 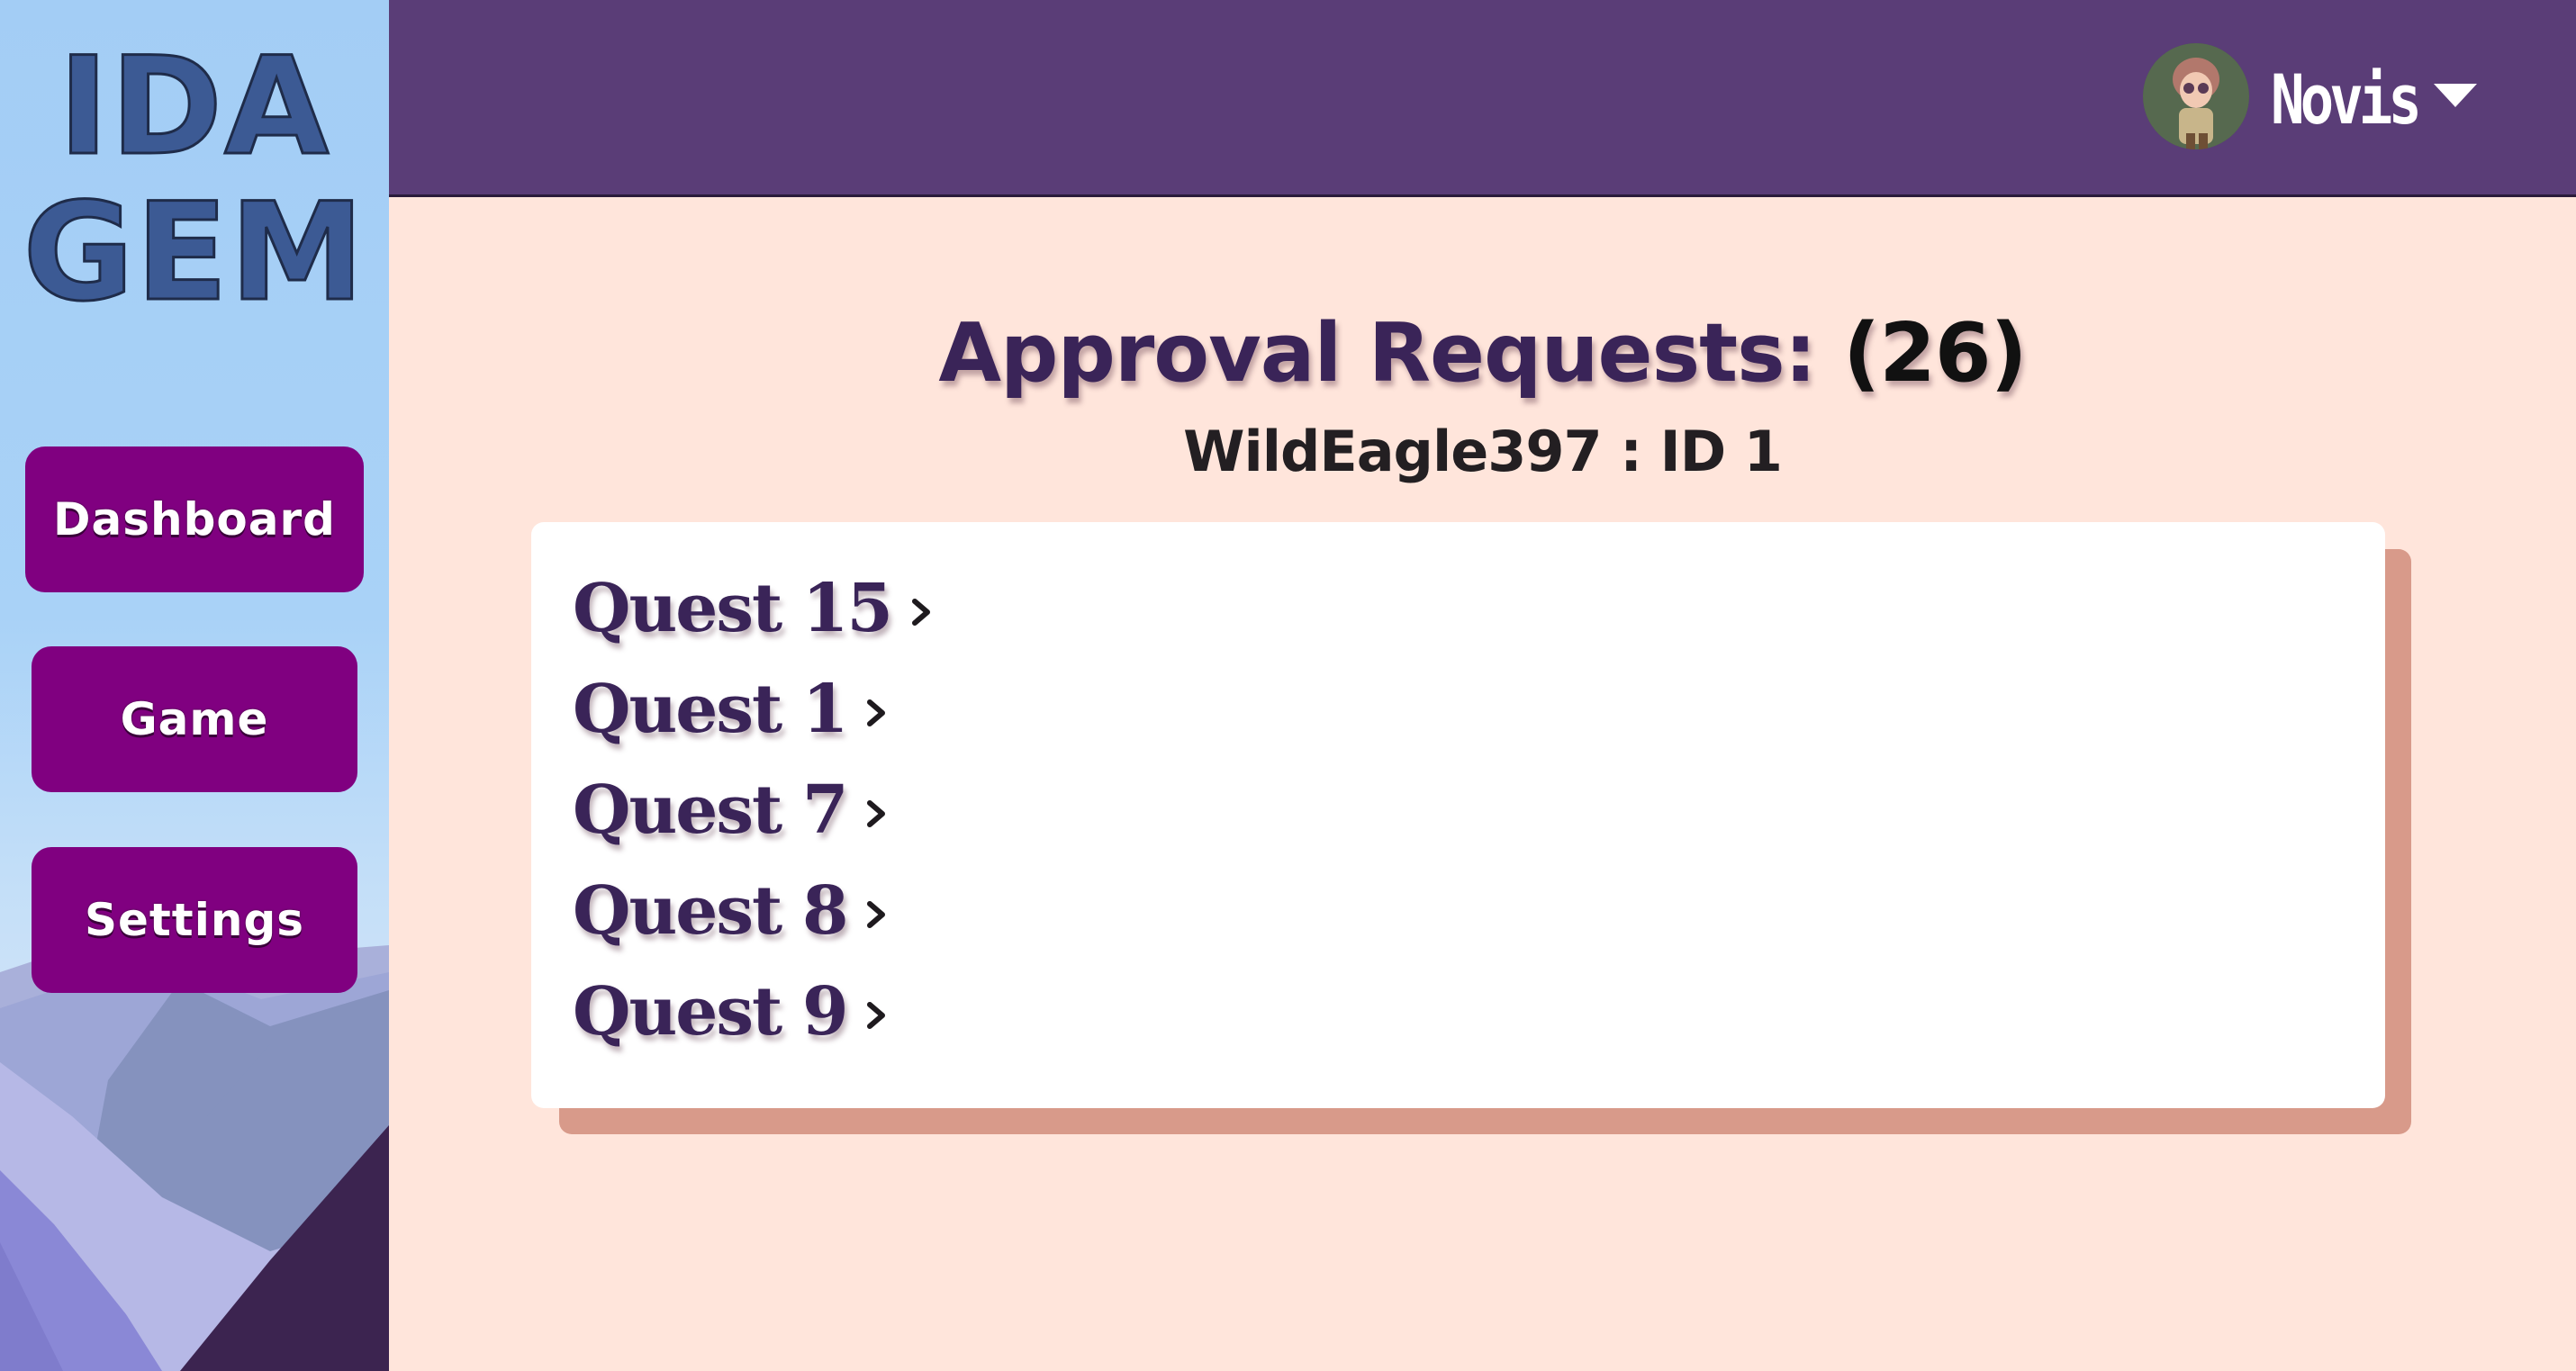 What do you see at coordinates (2455, 95) in the screenshot?
I see `caret-down-icon` at bounding box center [2455, 95].